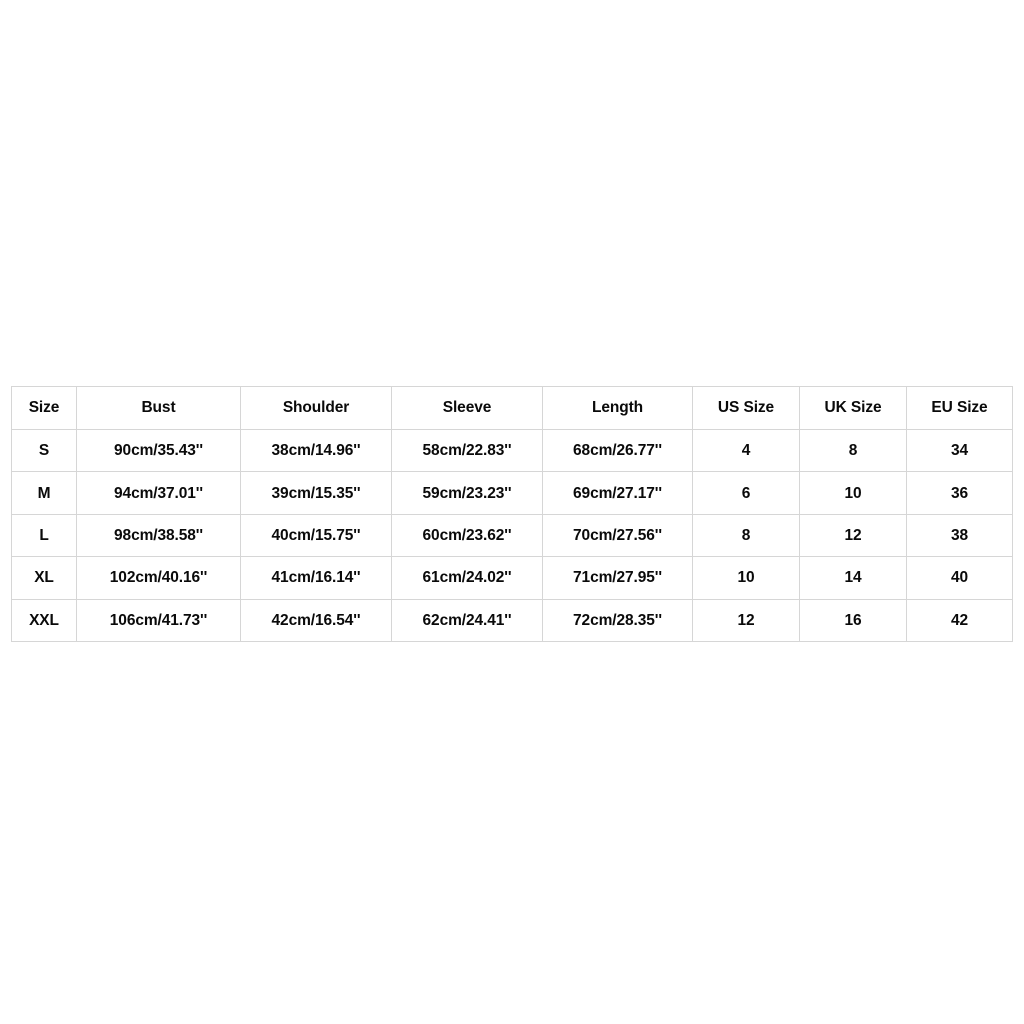 The width and height of the screenshot is (1024, 1024). Describe the element at coordinates (617, 578) in the screenshot. I see `cell-length: 71cm/27.95''` at that location.